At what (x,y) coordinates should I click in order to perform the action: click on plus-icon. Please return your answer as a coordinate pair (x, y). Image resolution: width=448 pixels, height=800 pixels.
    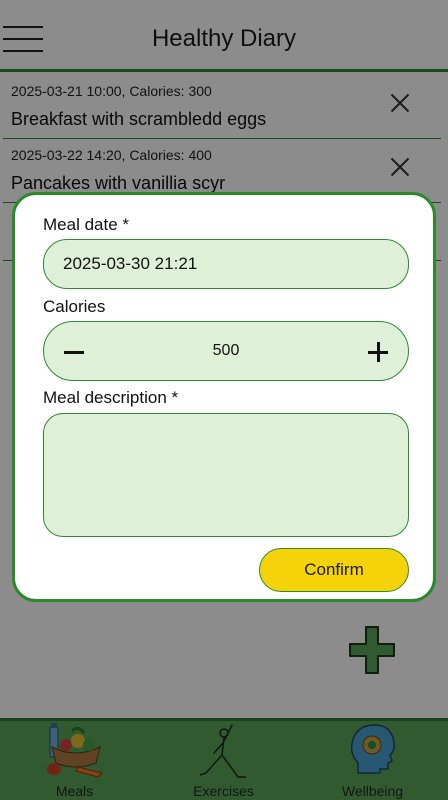
    Looking at the image, I should click on (378, 352).